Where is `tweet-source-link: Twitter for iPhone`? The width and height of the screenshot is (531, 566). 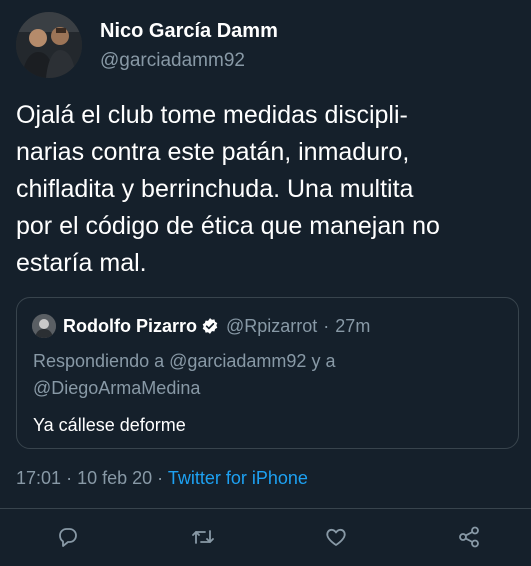
tweet-source-link: Twitter for iPhone is located at coordinates (238, 478).